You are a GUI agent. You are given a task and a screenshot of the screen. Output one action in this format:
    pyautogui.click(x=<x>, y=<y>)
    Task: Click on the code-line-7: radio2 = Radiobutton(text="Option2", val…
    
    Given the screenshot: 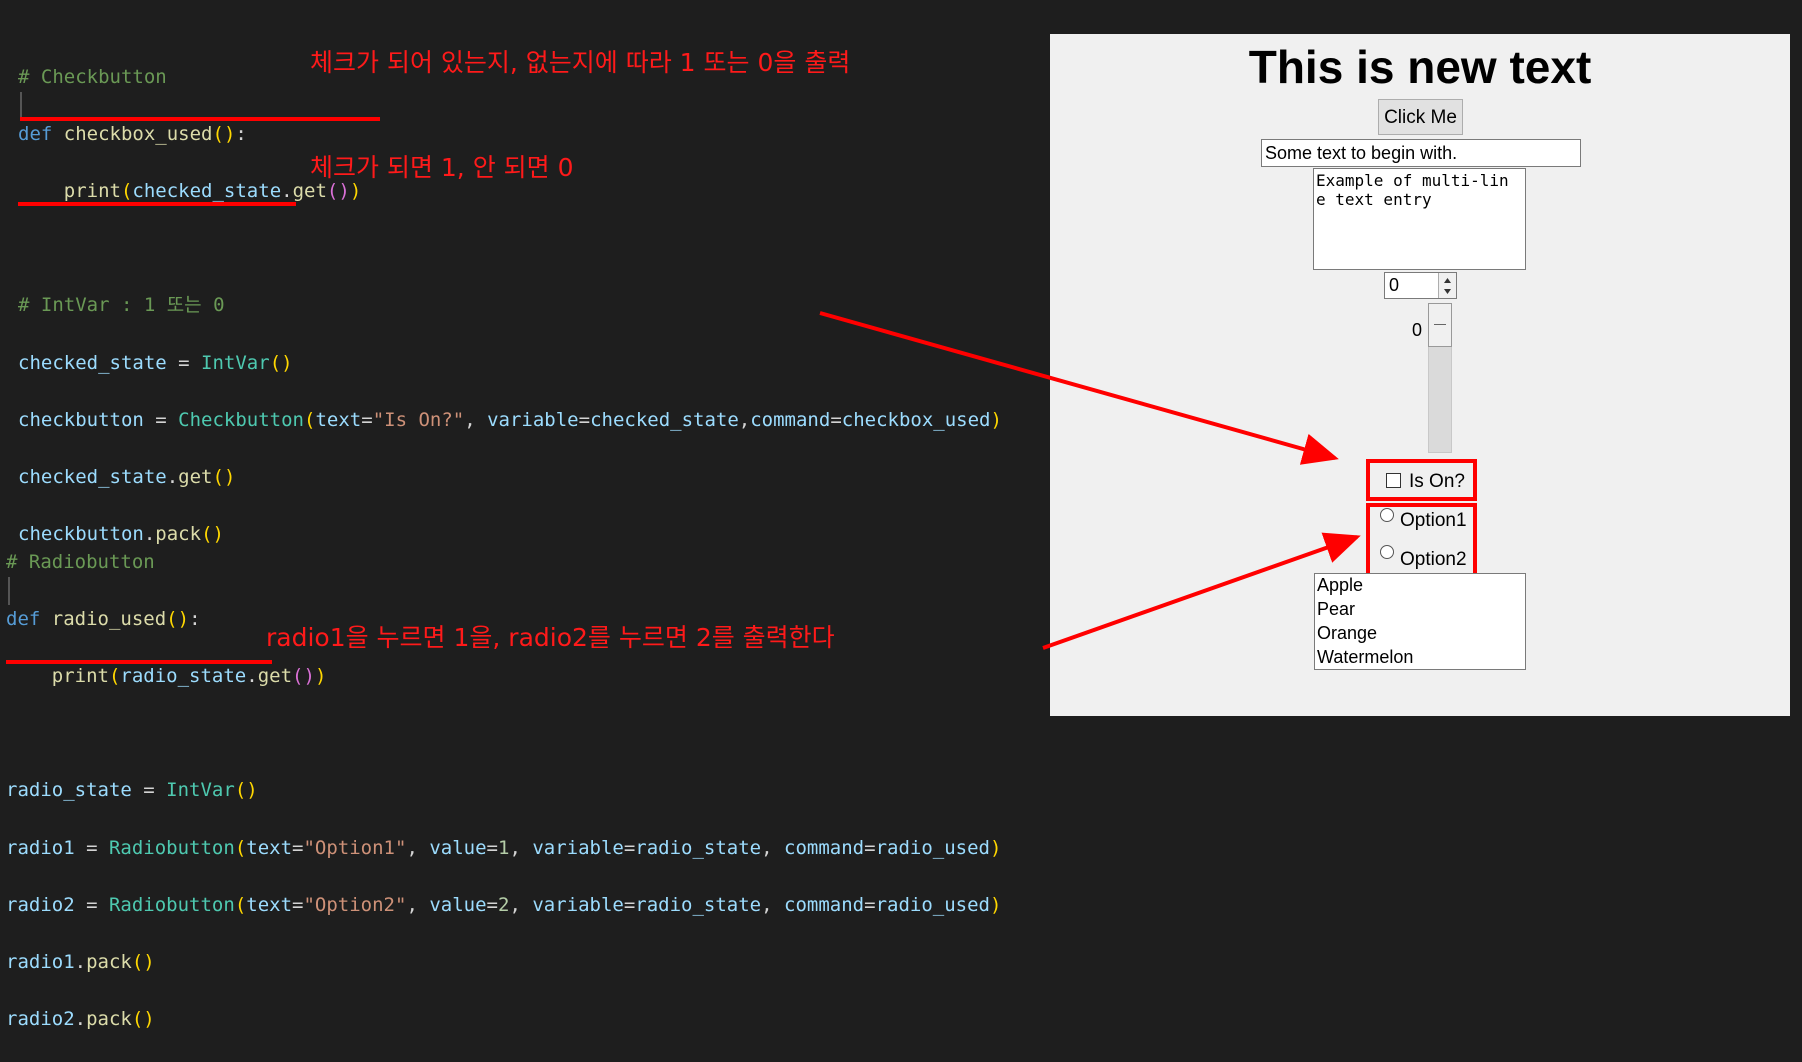 What is the action you would take?
    pyautogui.click(x=504, y=904)
    